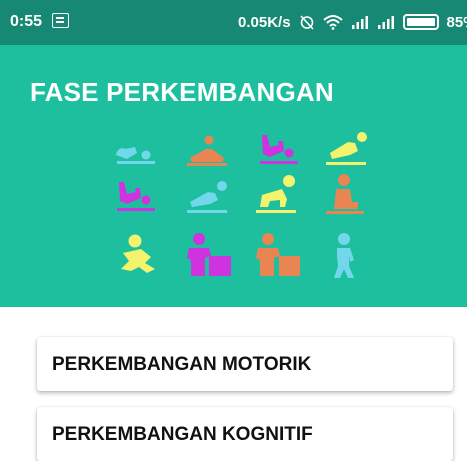 The width and height of the screenshot is (467, 461). What do you see at coordinates (60, 20) in the screenshot?
I see `notification-icon` at bounding box center [60, 20].